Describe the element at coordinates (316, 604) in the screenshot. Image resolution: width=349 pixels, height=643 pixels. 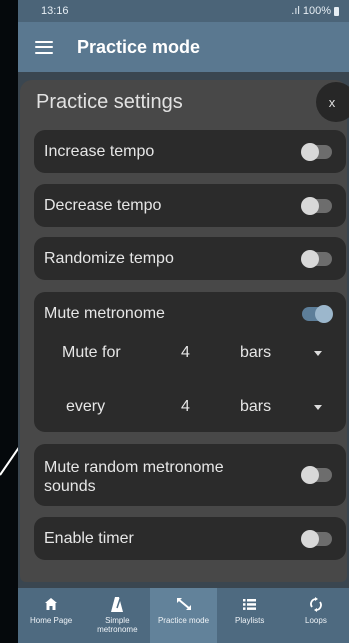
I see `loop-icon` at that location.